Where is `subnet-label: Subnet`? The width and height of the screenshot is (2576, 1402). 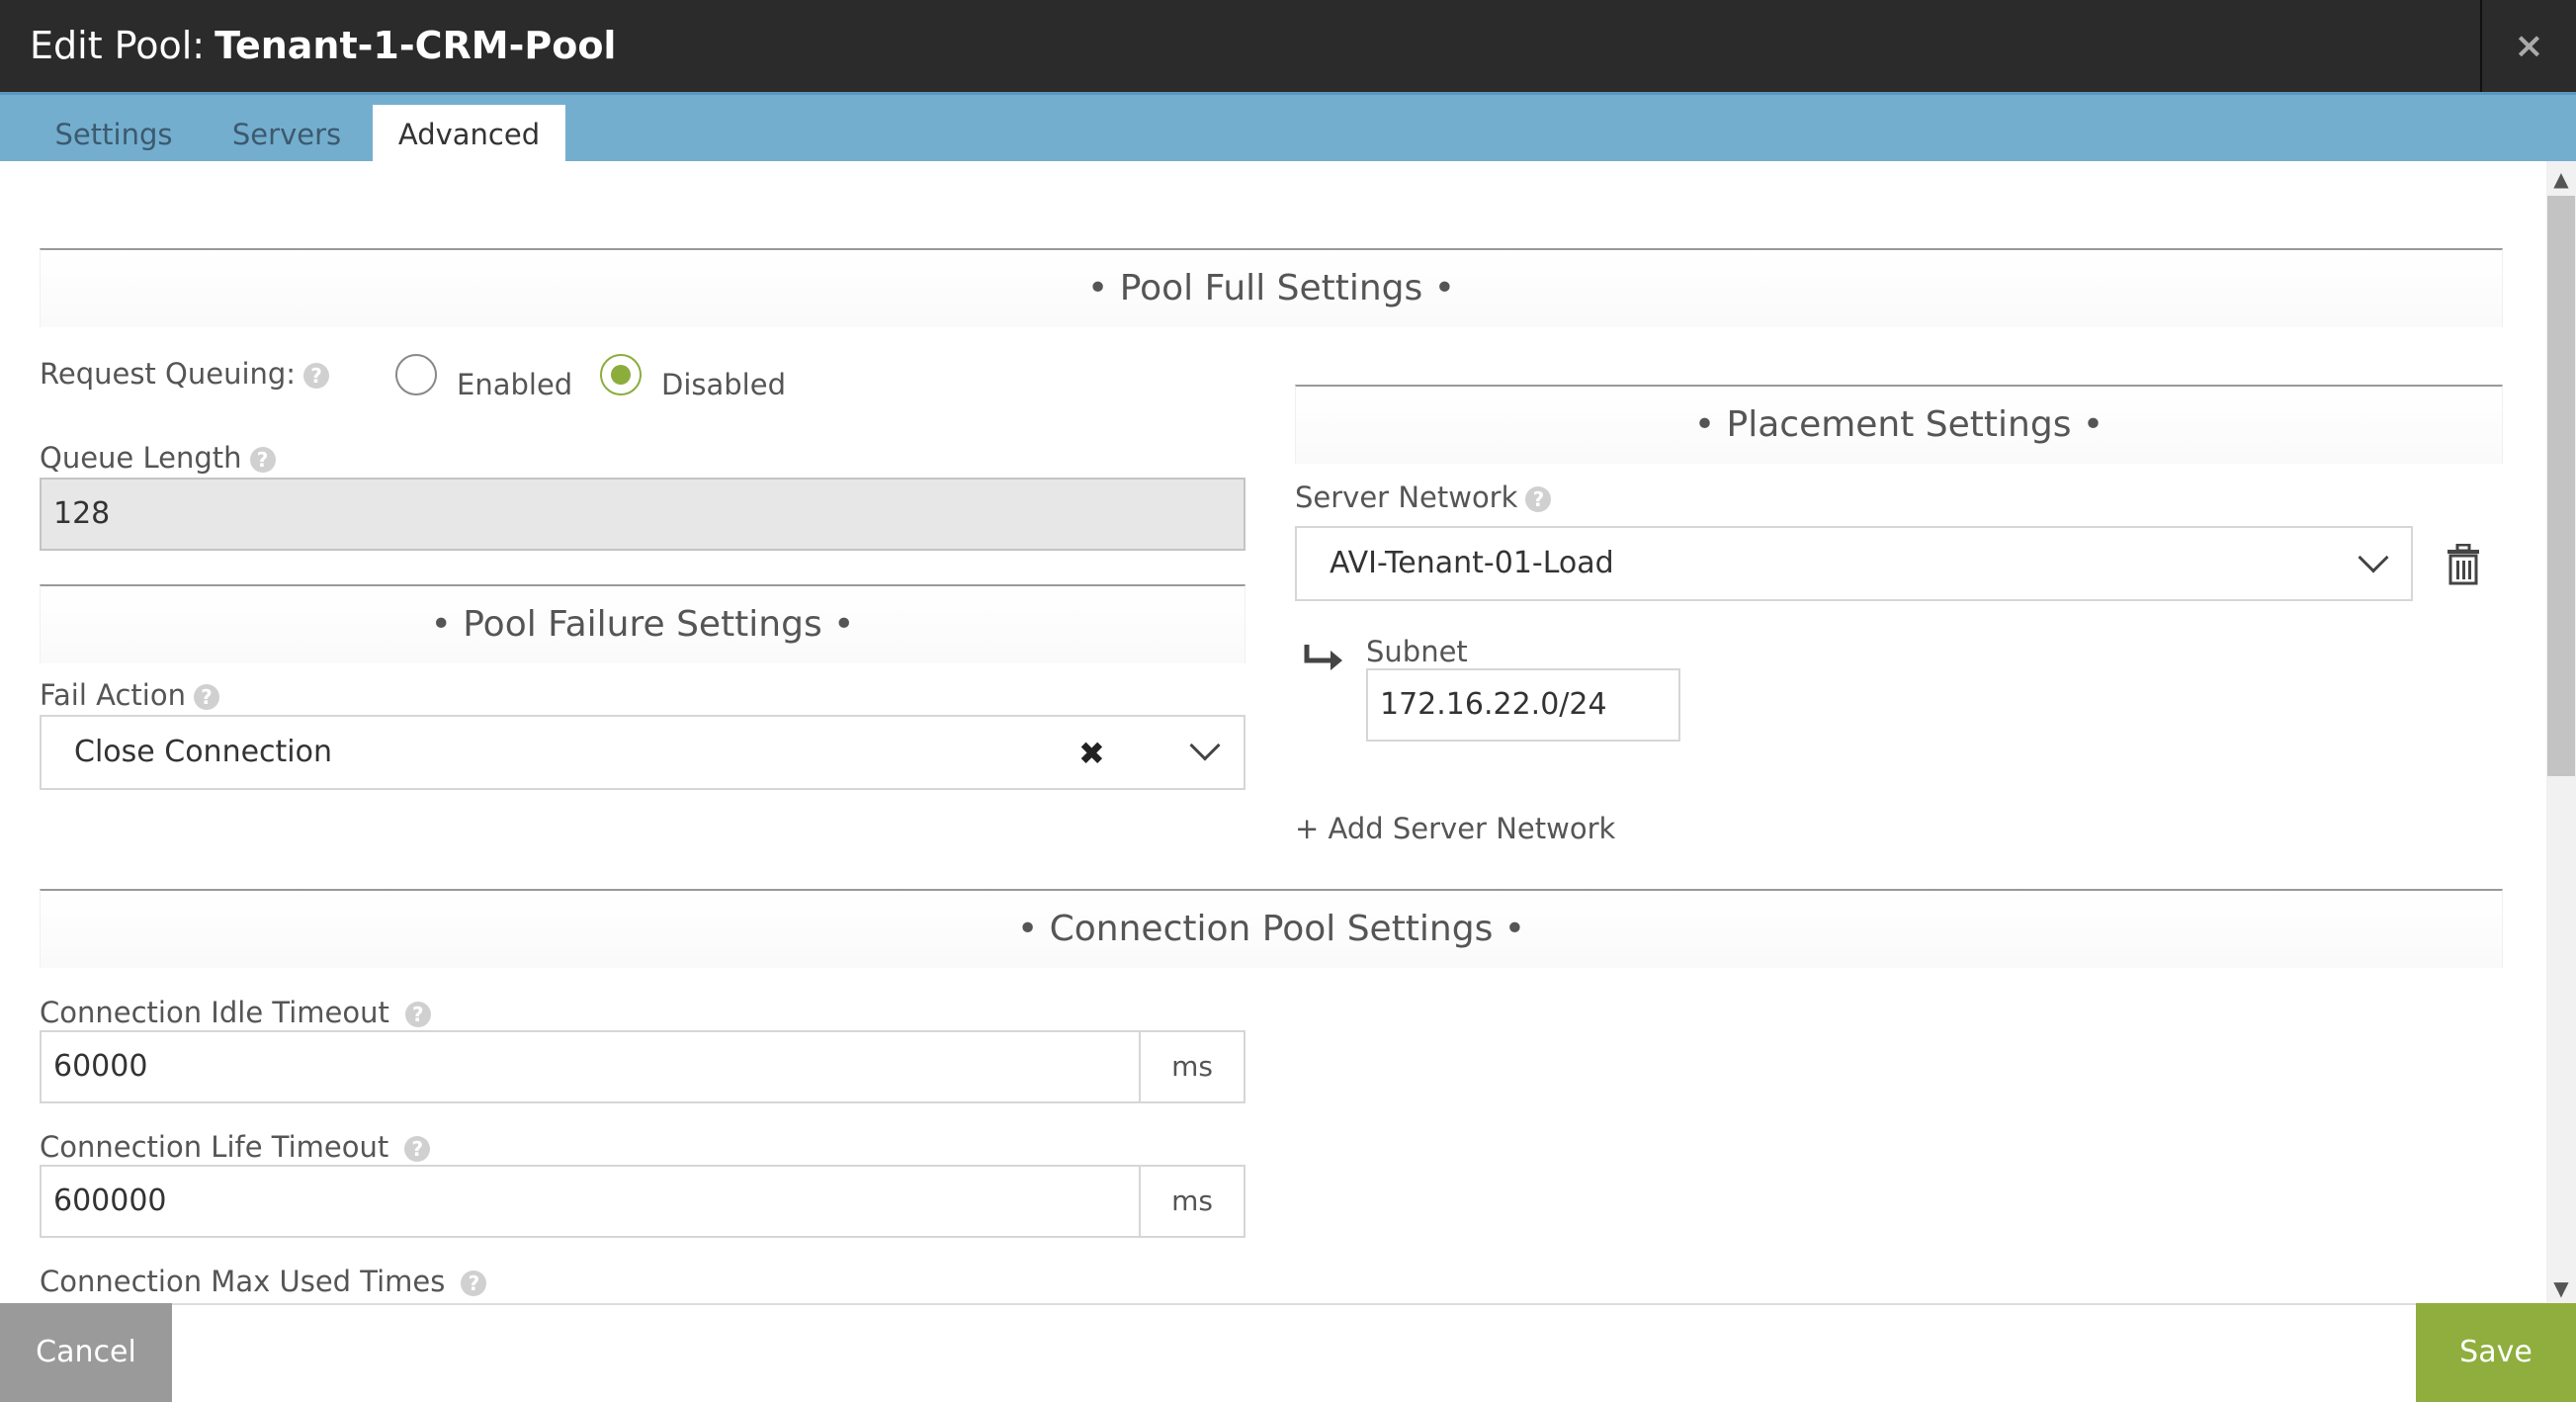
subnet-label: Subnet is located at coordinates (1417, 651).